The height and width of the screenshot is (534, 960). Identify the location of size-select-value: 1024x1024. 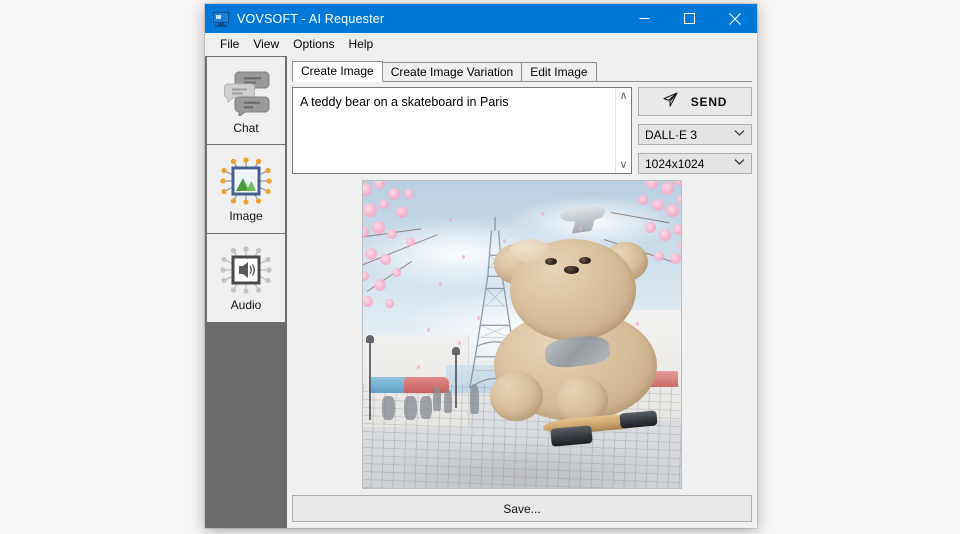
(675, 163).